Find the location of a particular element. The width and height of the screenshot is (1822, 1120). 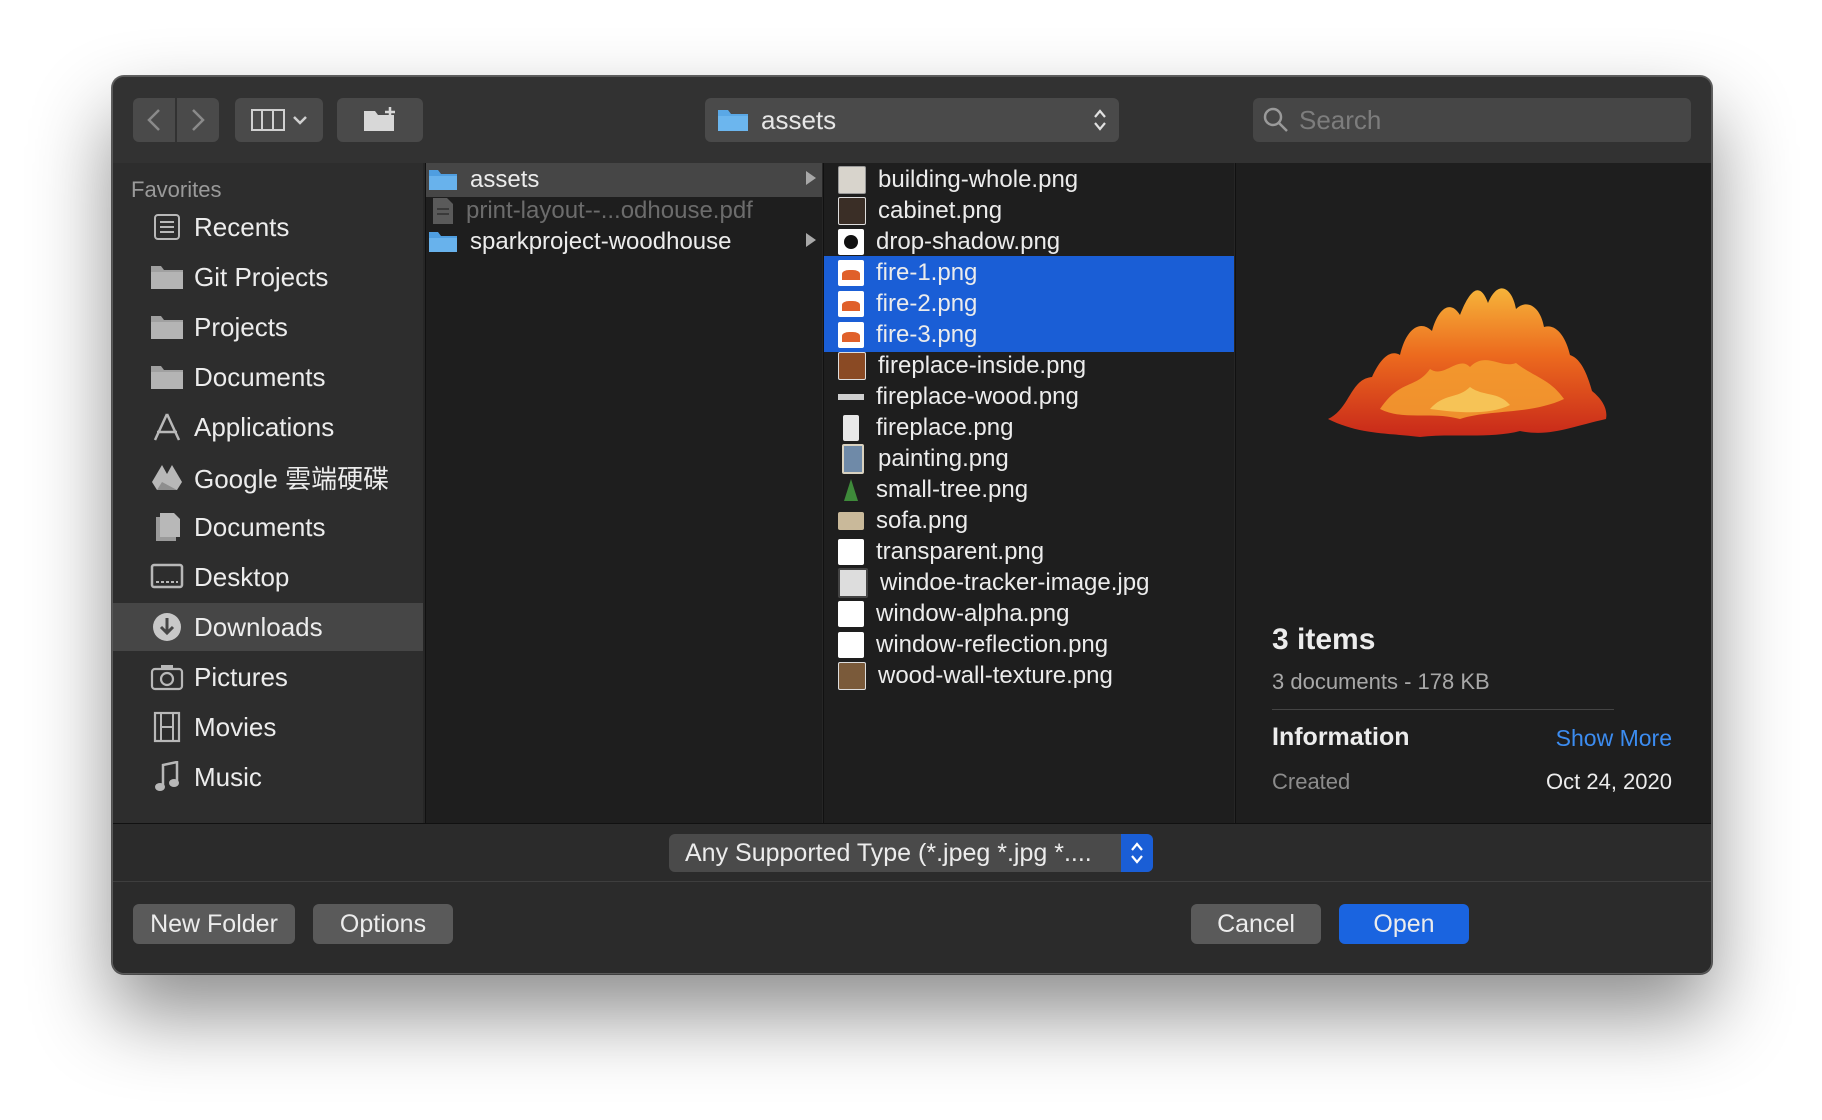

list-item-file: window-reflection.png is located at coordinates (1029, 645).